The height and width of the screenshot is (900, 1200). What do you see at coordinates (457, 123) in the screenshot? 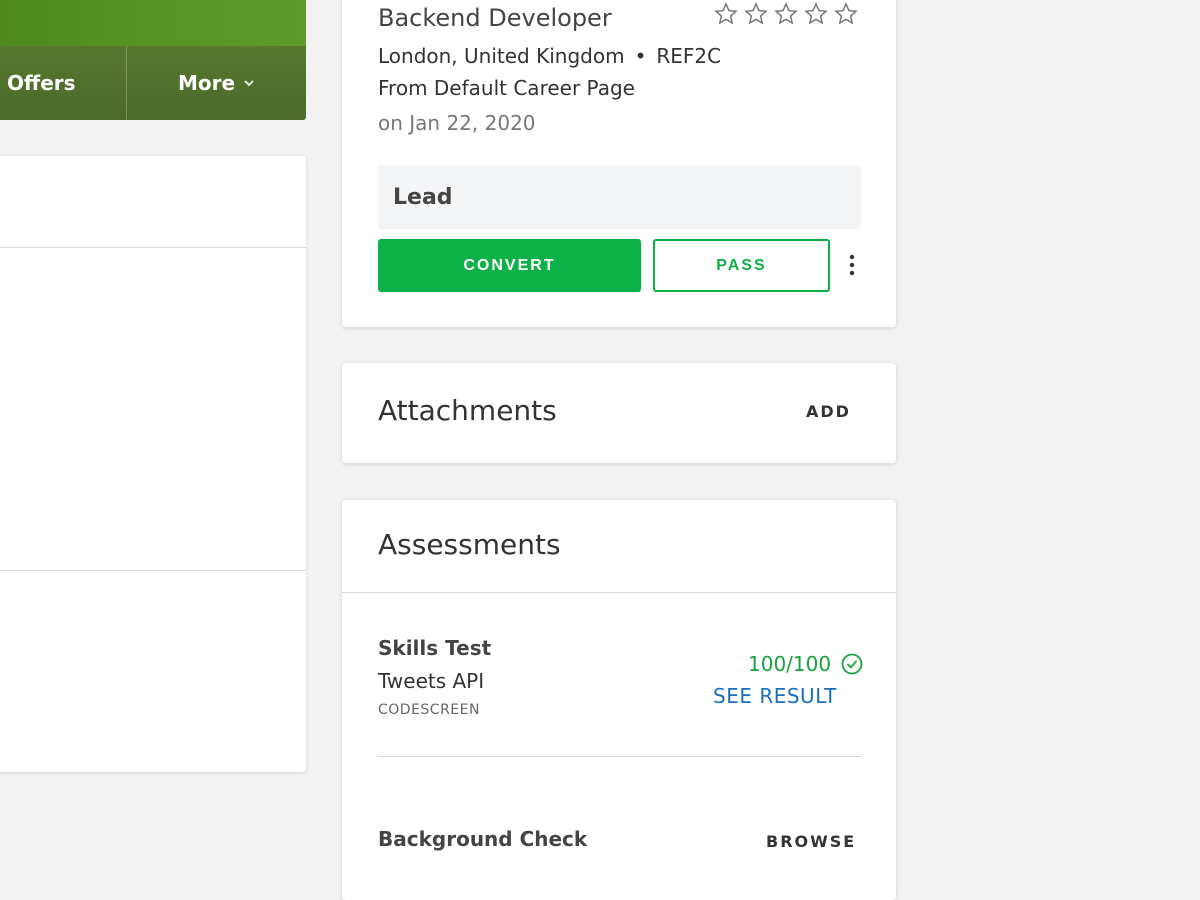
I see `candidate-date: on Jan 22, 2020` at bounding box center [457, 123].